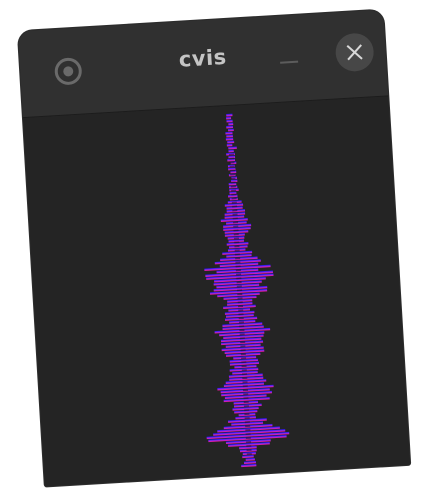 This screenshot has width=428, height=498. I want to click on window-title: cvis, so click(203, 58).